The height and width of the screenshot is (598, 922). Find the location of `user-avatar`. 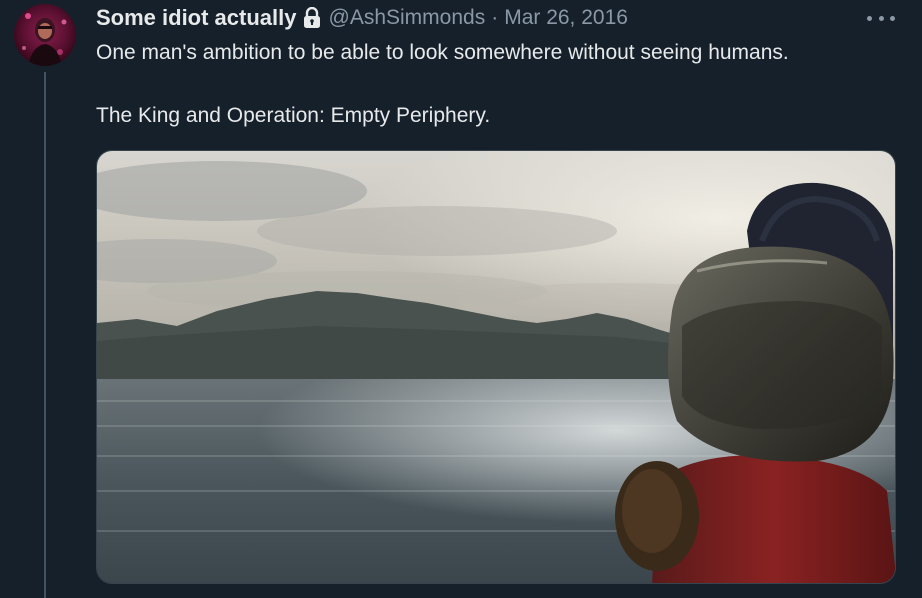

user-avatar is located at coordinates (45, 35).